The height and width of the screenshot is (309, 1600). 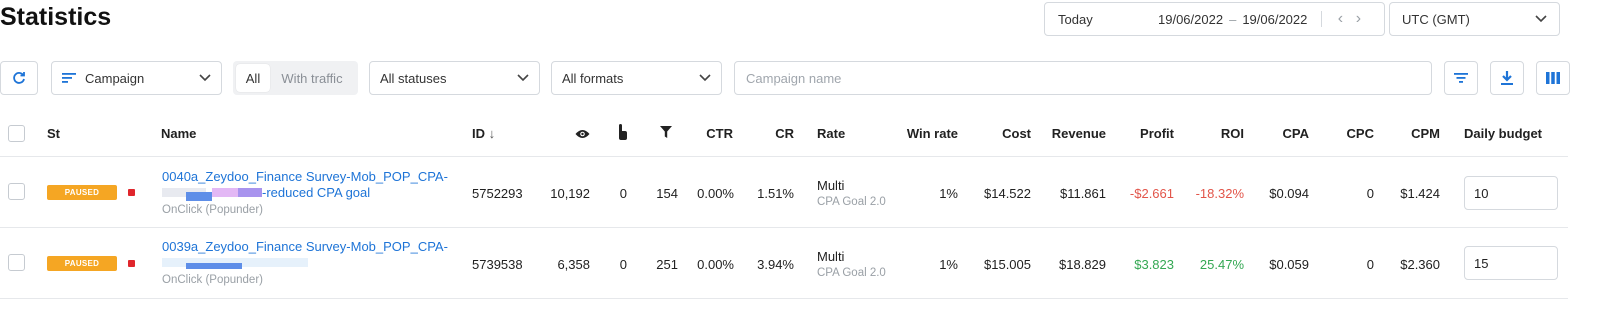 I want to click on sort-arrow-icon: ↓, so click(x=492, y=133).